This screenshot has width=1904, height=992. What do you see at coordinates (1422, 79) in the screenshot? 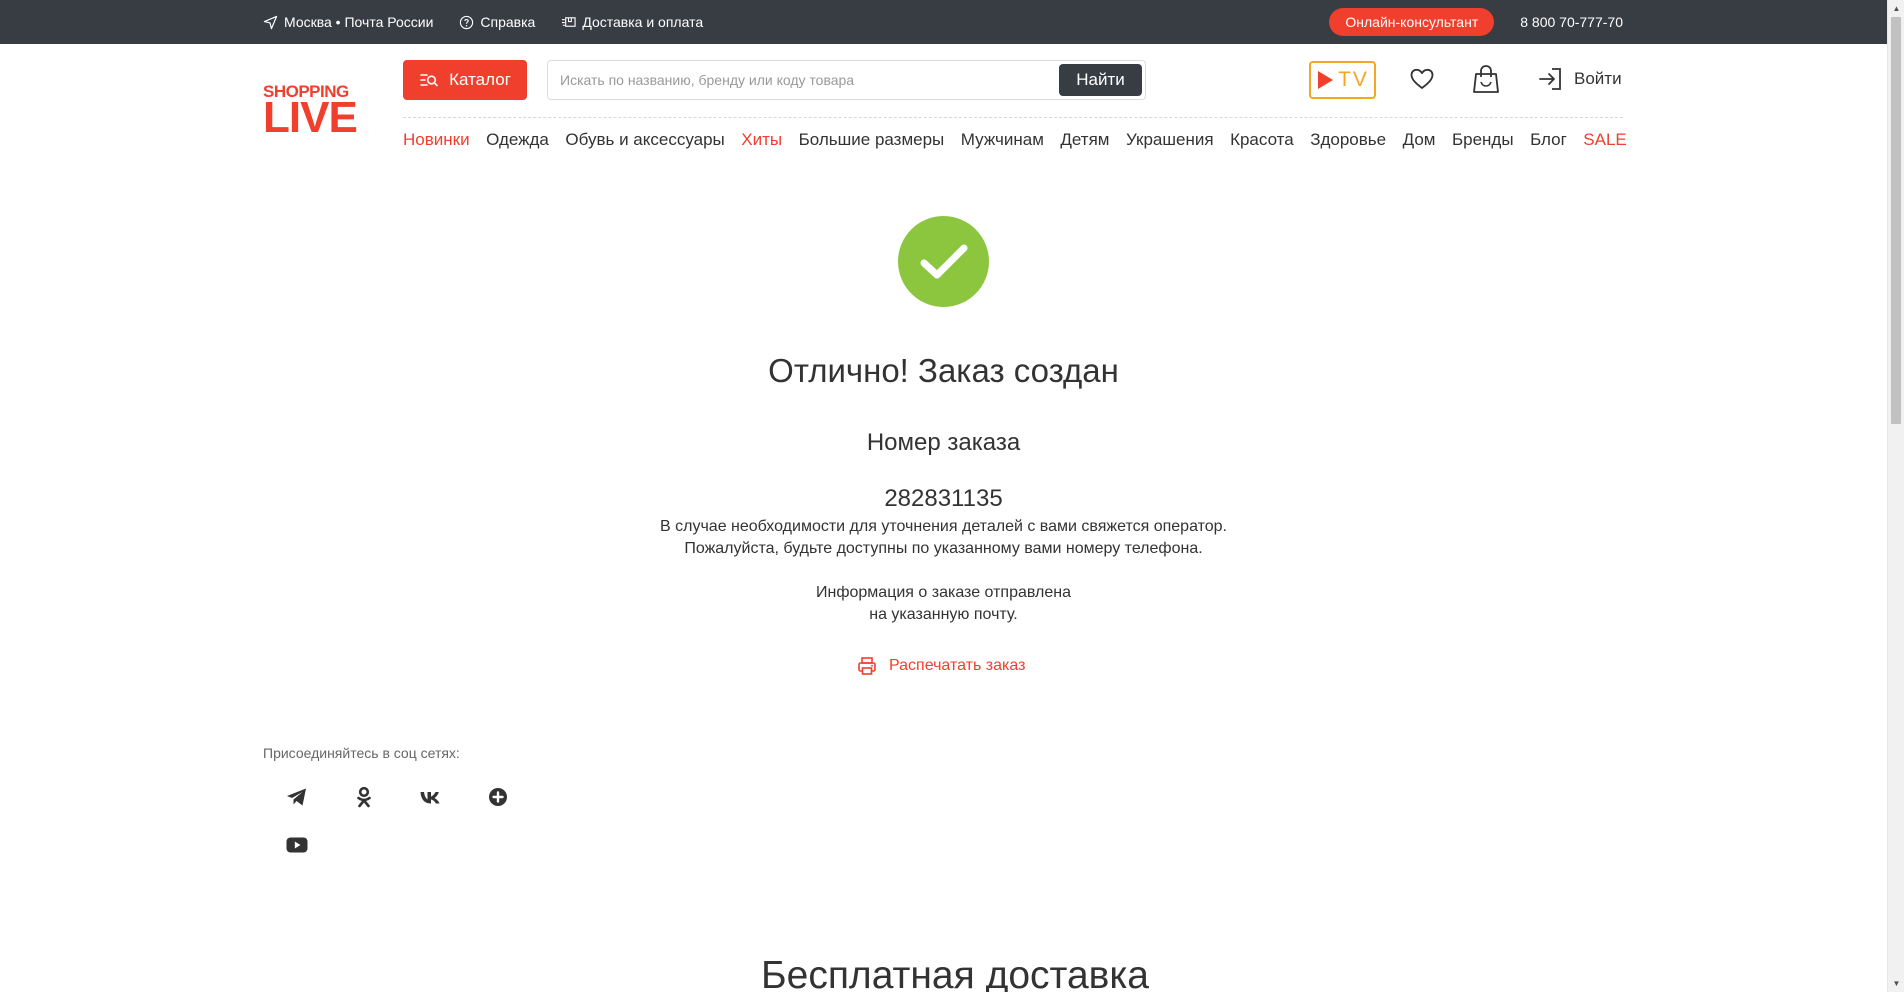
I see `heart-icon` at bounding box center [1422, 79].